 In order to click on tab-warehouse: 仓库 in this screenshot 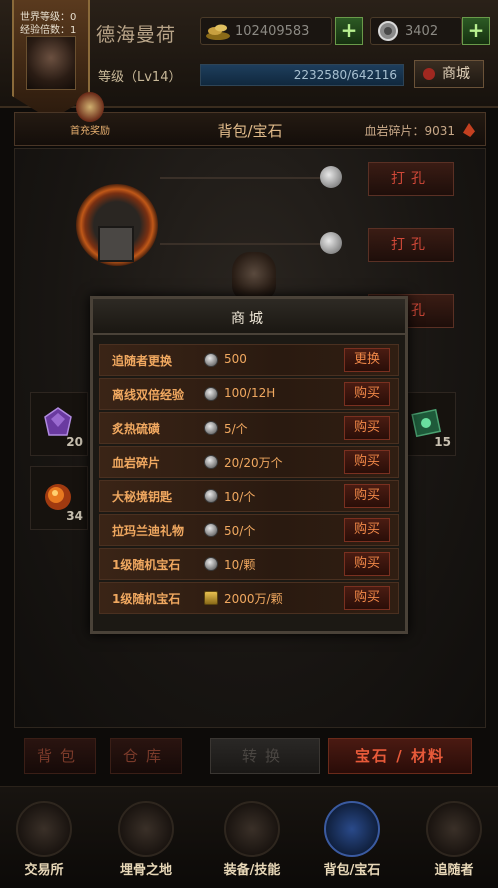, I will do `click(146, 756)`.